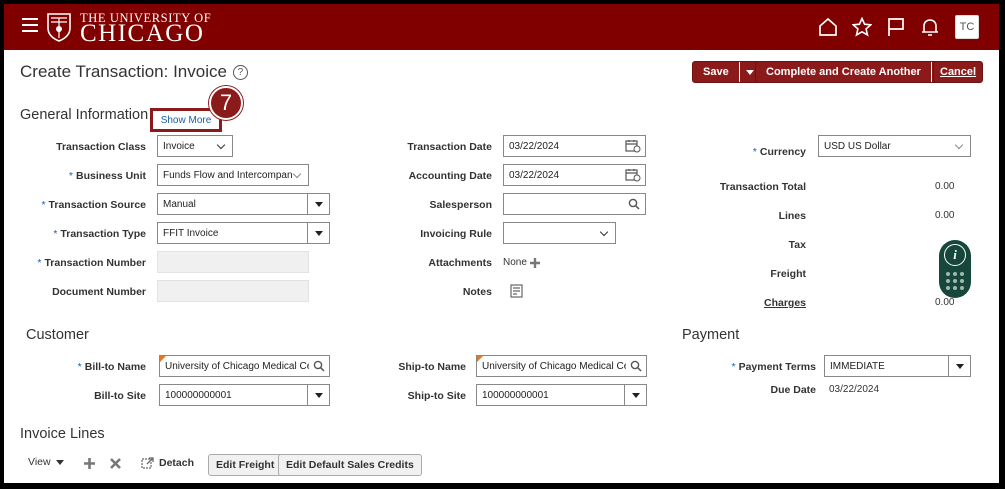 The width and height of the screenshot is (1005, 489). Describe the element at coordinates (176, 463) in the screenshot. I see `detach-button: Detach` at that location.